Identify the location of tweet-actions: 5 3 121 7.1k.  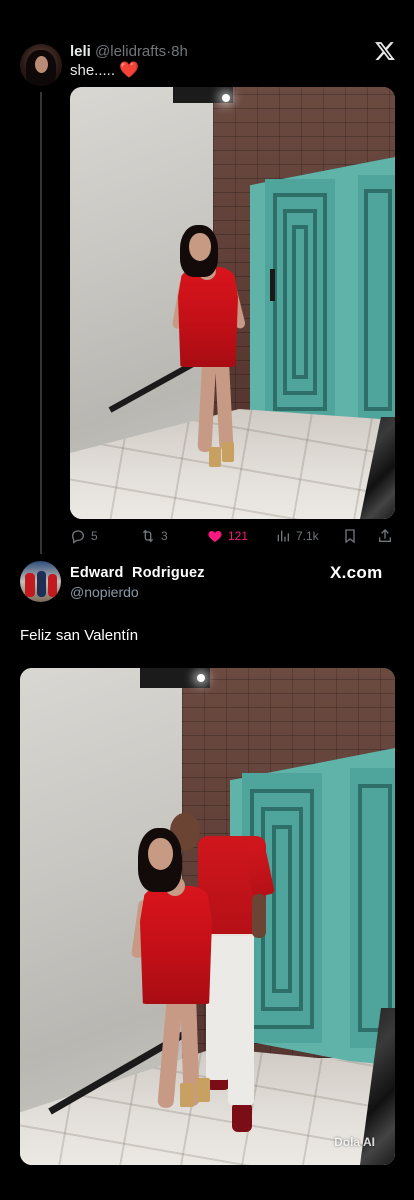
(233, 536).